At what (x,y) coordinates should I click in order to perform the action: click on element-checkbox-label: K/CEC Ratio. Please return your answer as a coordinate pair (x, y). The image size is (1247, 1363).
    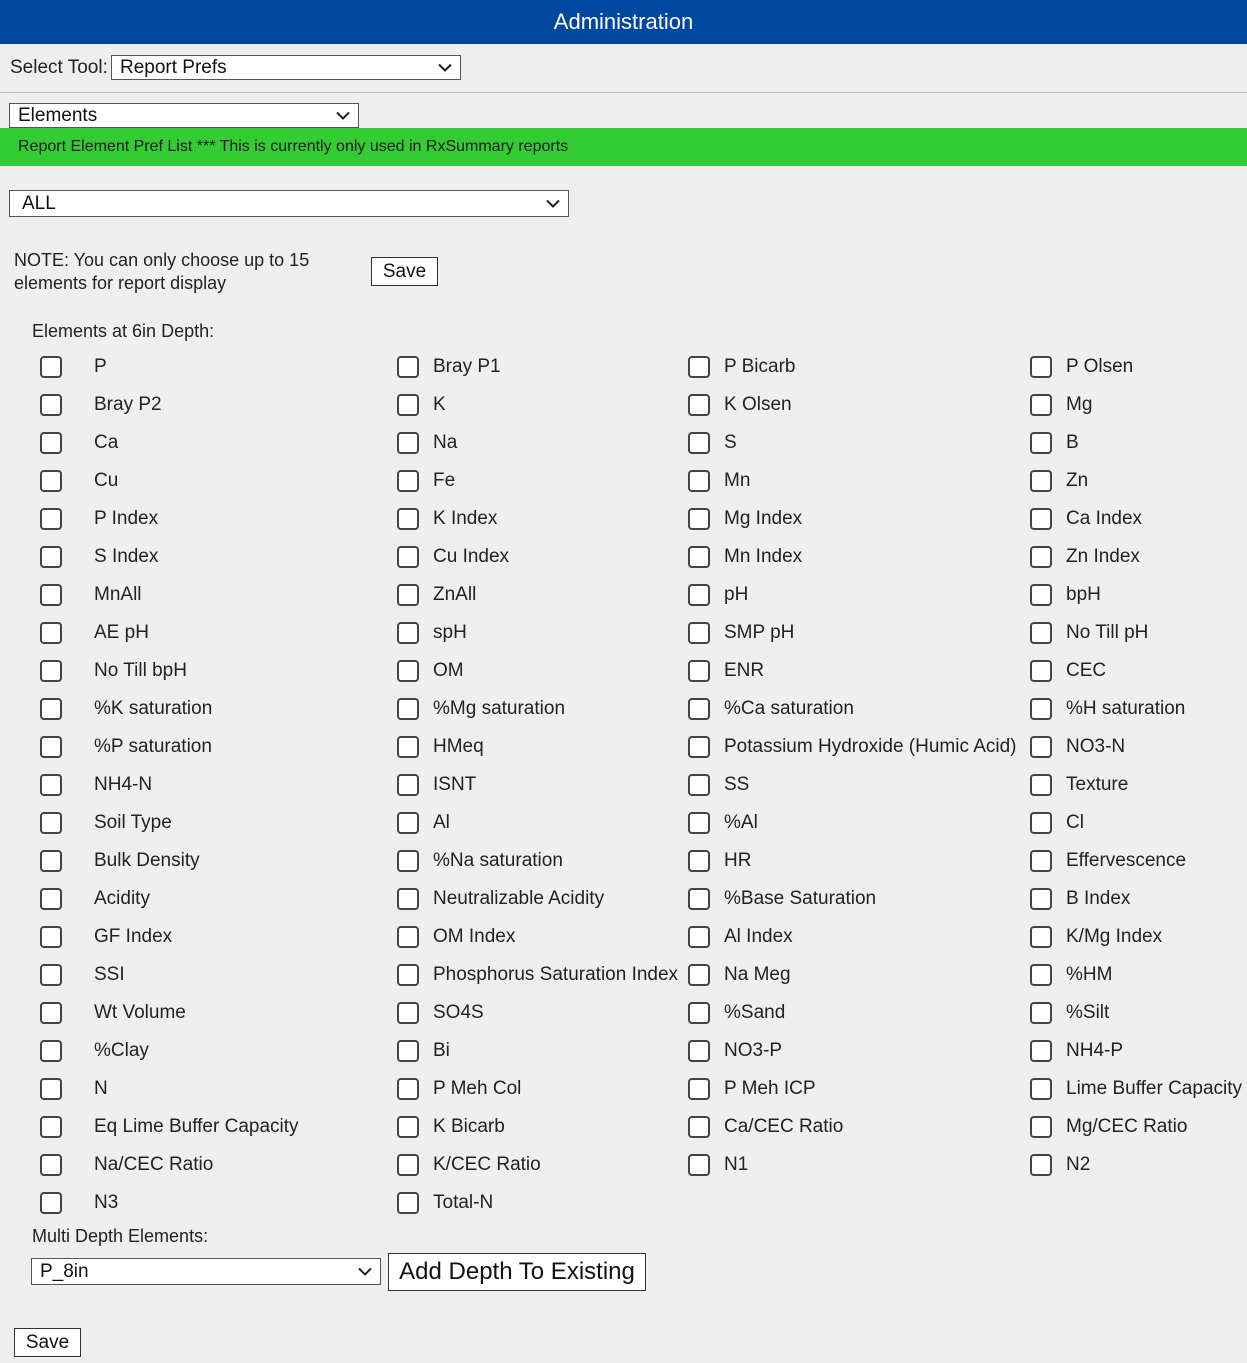
    Looking at the image, I should click on (487, 1165).